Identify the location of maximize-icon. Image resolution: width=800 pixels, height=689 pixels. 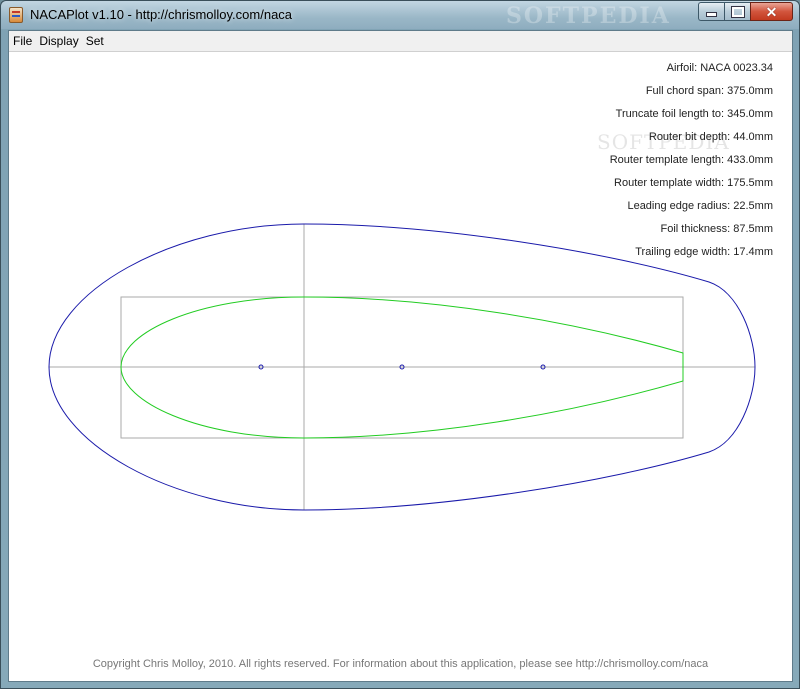
(737, 11).